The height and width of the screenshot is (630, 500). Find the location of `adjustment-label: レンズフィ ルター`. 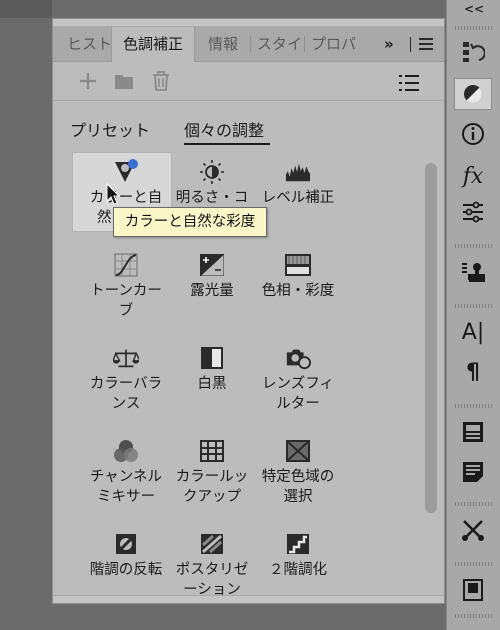

adjustment-label: レンズフィ ルター is located at coordinates (298, 394).